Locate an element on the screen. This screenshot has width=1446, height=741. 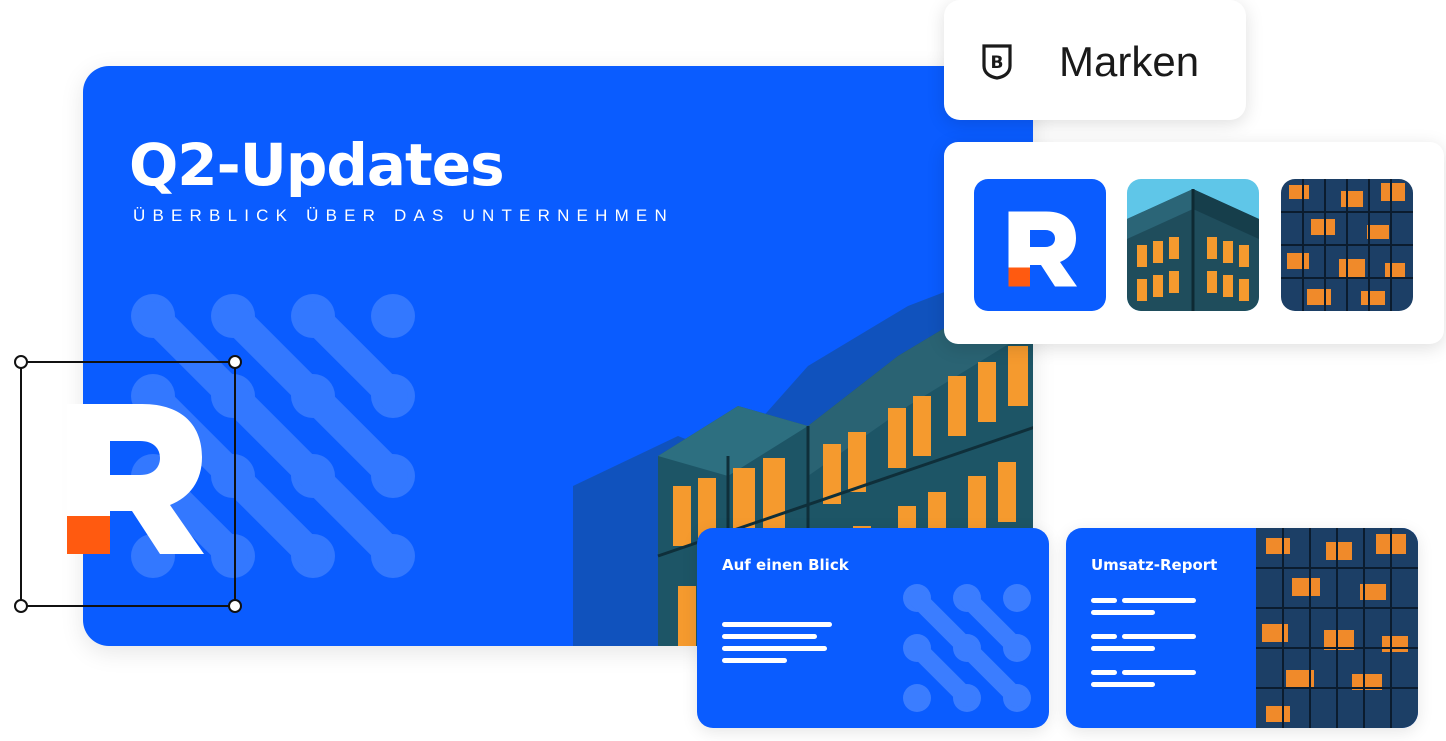
resize-handle-top-right is located at coordinates (235, 362).